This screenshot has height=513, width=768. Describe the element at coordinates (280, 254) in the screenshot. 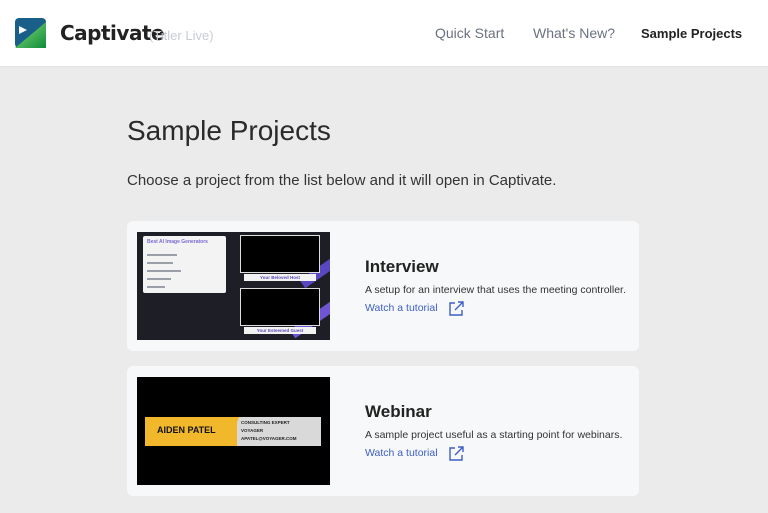

I see `thumb-video-host` at that location.